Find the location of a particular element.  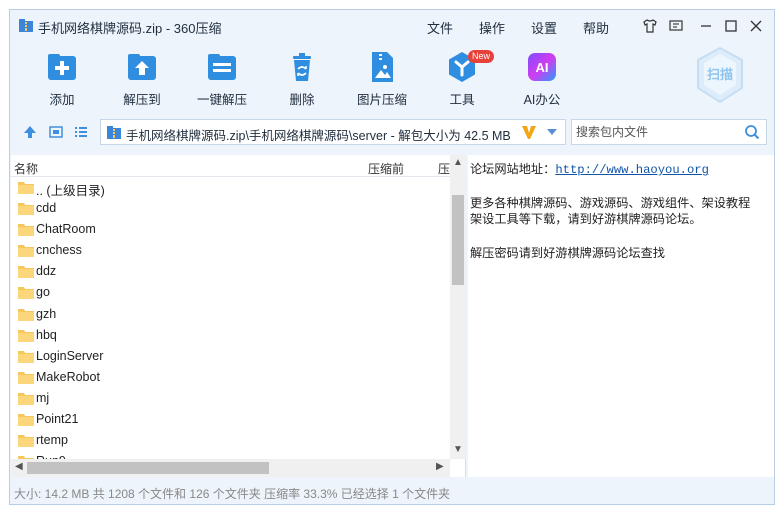

list-item: LoginServer is located at coordinates (230, 356).